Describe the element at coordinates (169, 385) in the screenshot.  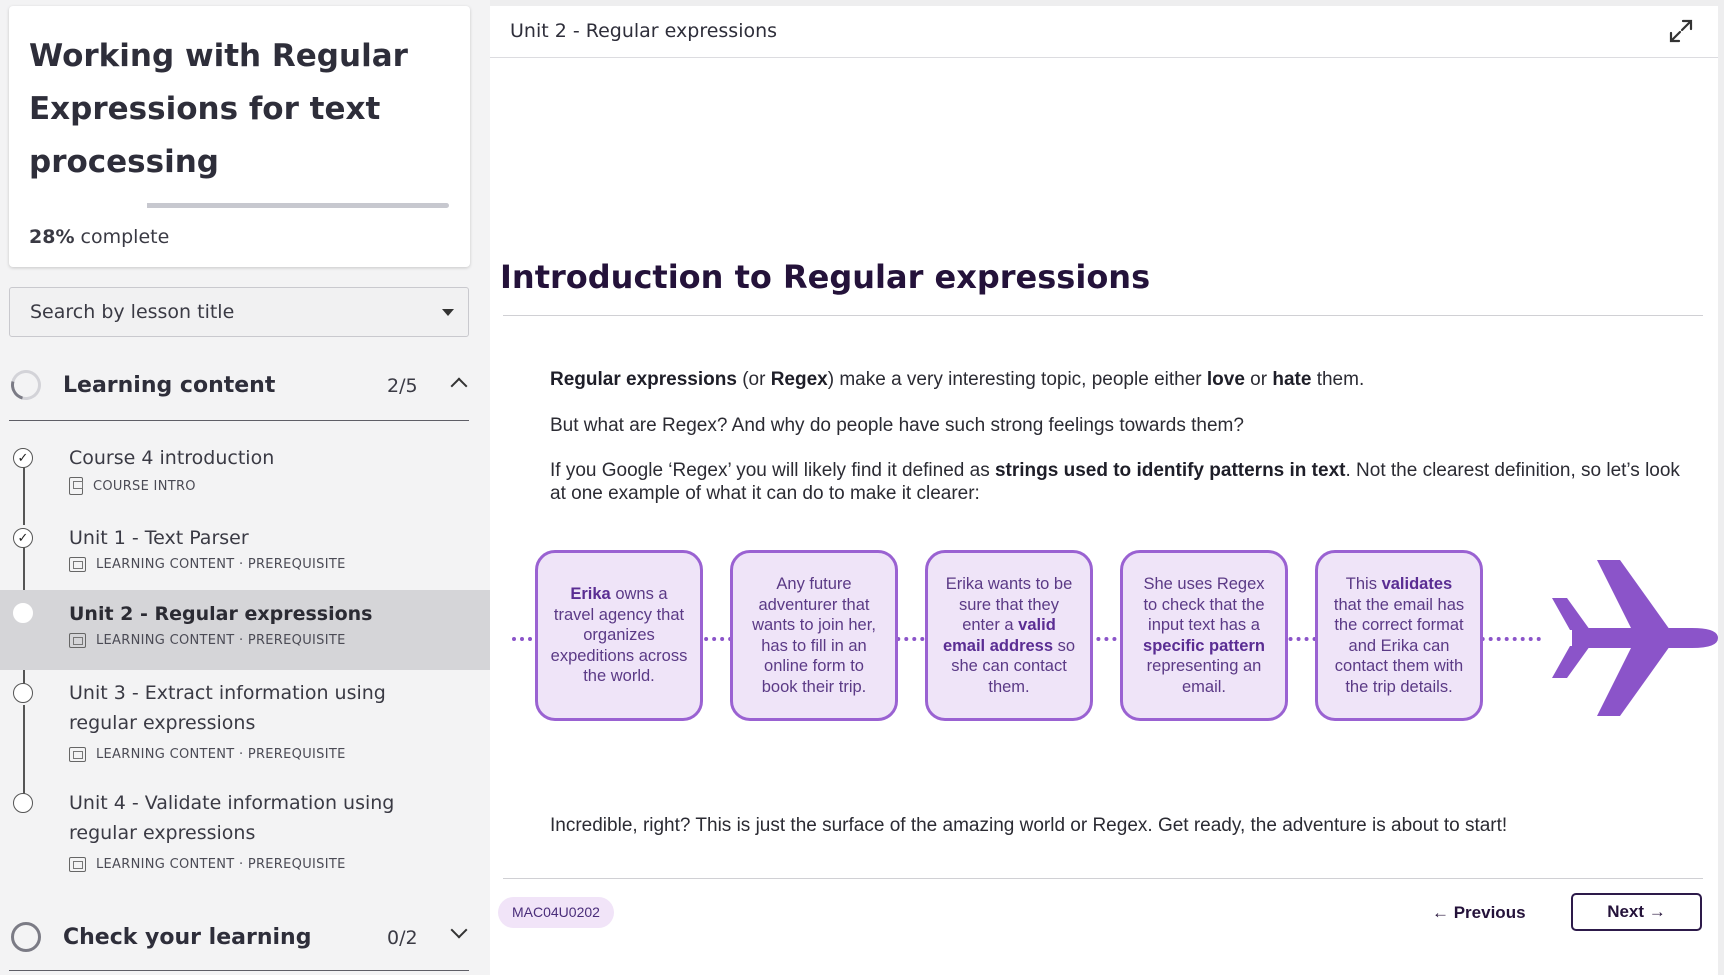
I see `section-label: Learning content` at that location.